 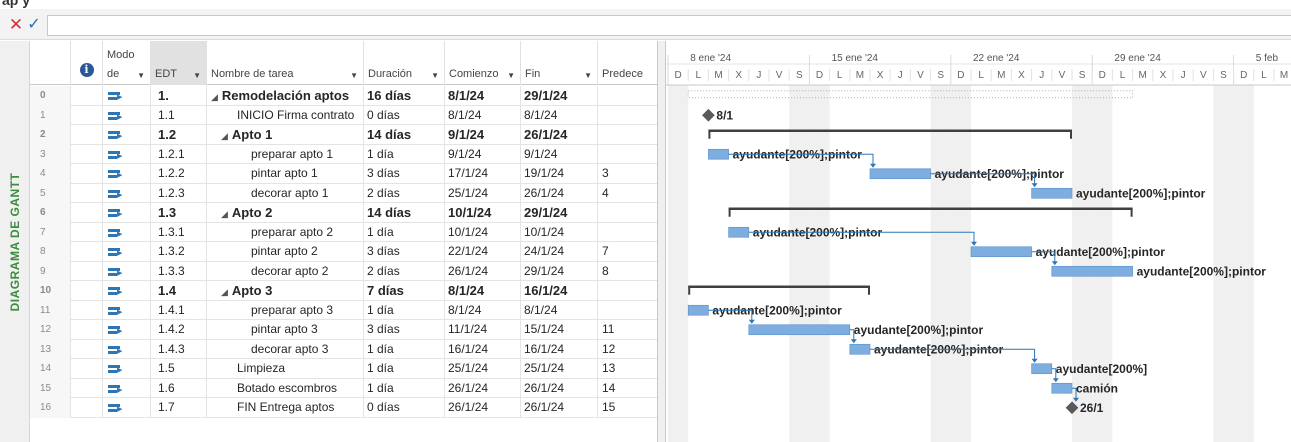 What do you see at coordinates (87, 63) in the screenshot?
I see `header-indicators: i` at bounding box center [87, 63].